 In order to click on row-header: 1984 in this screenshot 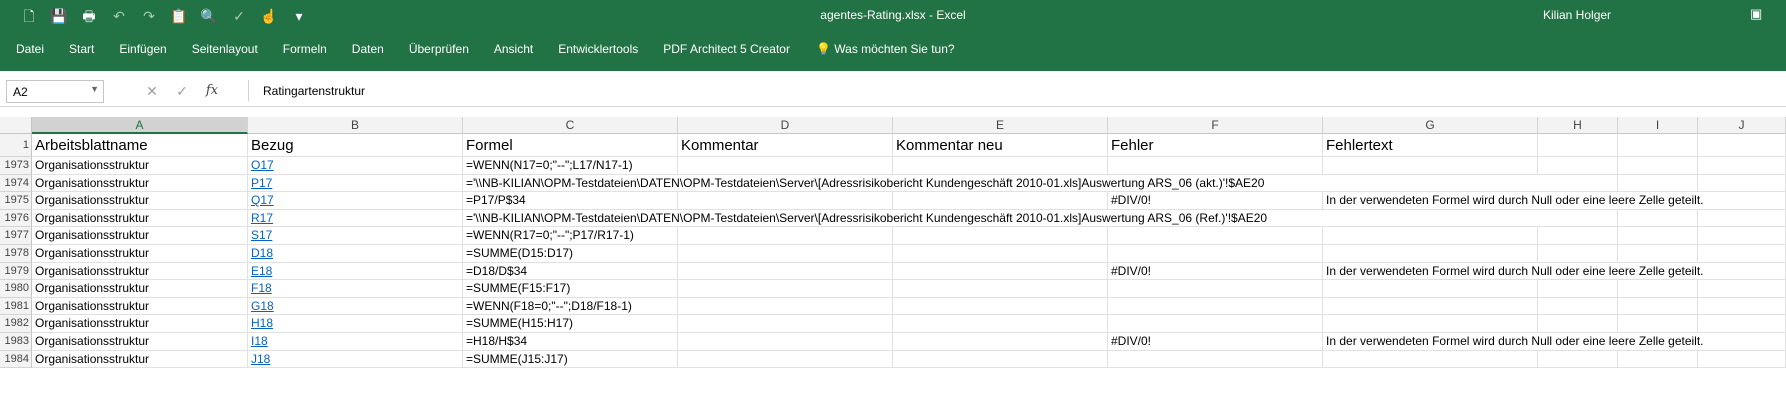, I will do `click(16, 359)`.